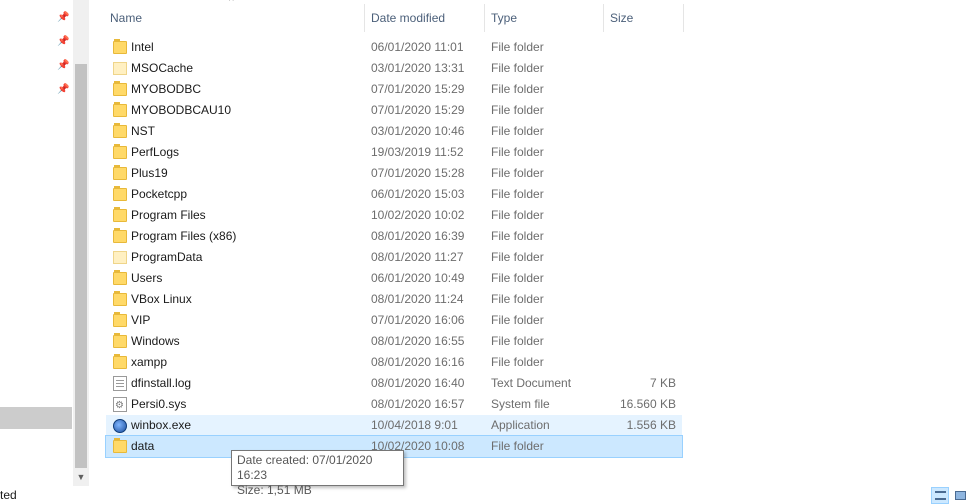 This screenshot has width=969, height=504. What do you see at coordinates (394, 257) in the screenshot?
I see `file-row: ProgramData 08/01/2020 11:27 File folder` at bounding box center [394, 257].